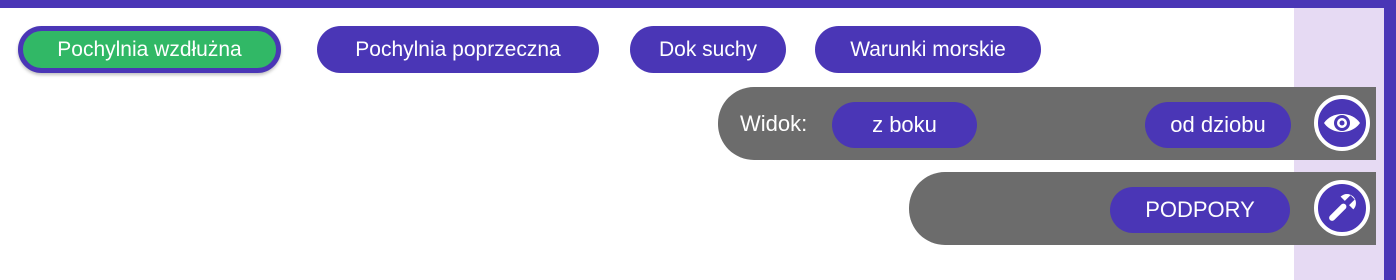 The height and width of the screenshot is (280, 1396). I want to click on tab-sea-conditions: Warunki morskie, so click(928, 49).